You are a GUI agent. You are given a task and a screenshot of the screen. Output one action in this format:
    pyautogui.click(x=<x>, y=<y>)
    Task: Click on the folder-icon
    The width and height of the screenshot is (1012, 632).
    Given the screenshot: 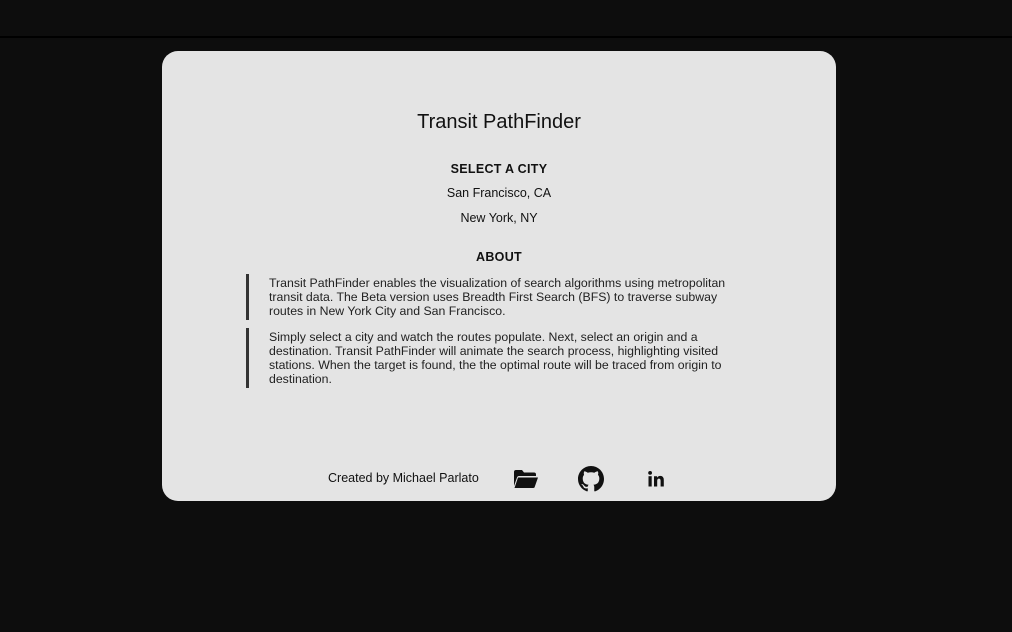 What is the action you would take?
    pyautogui.click(x=526, y=479)
    